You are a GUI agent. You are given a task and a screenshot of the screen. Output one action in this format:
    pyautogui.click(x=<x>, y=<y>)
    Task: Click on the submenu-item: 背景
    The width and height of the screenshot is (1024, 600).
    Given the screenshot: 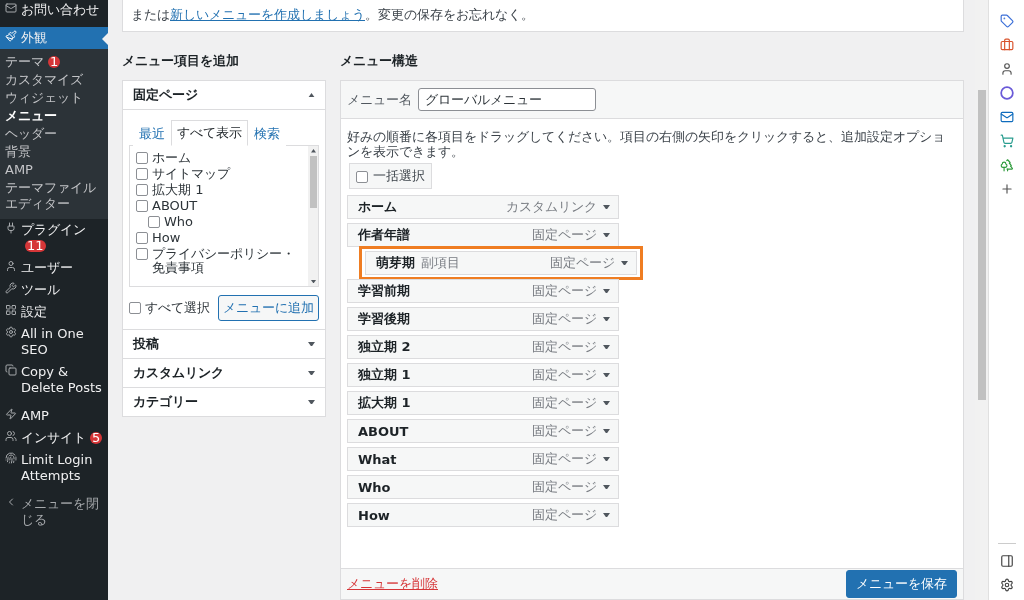 What is the action you would take?
    pyautogui.click(x=54, y=152)
    